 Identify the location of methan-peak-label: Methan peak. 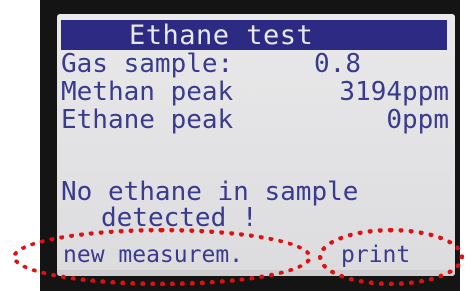
(147, 92).